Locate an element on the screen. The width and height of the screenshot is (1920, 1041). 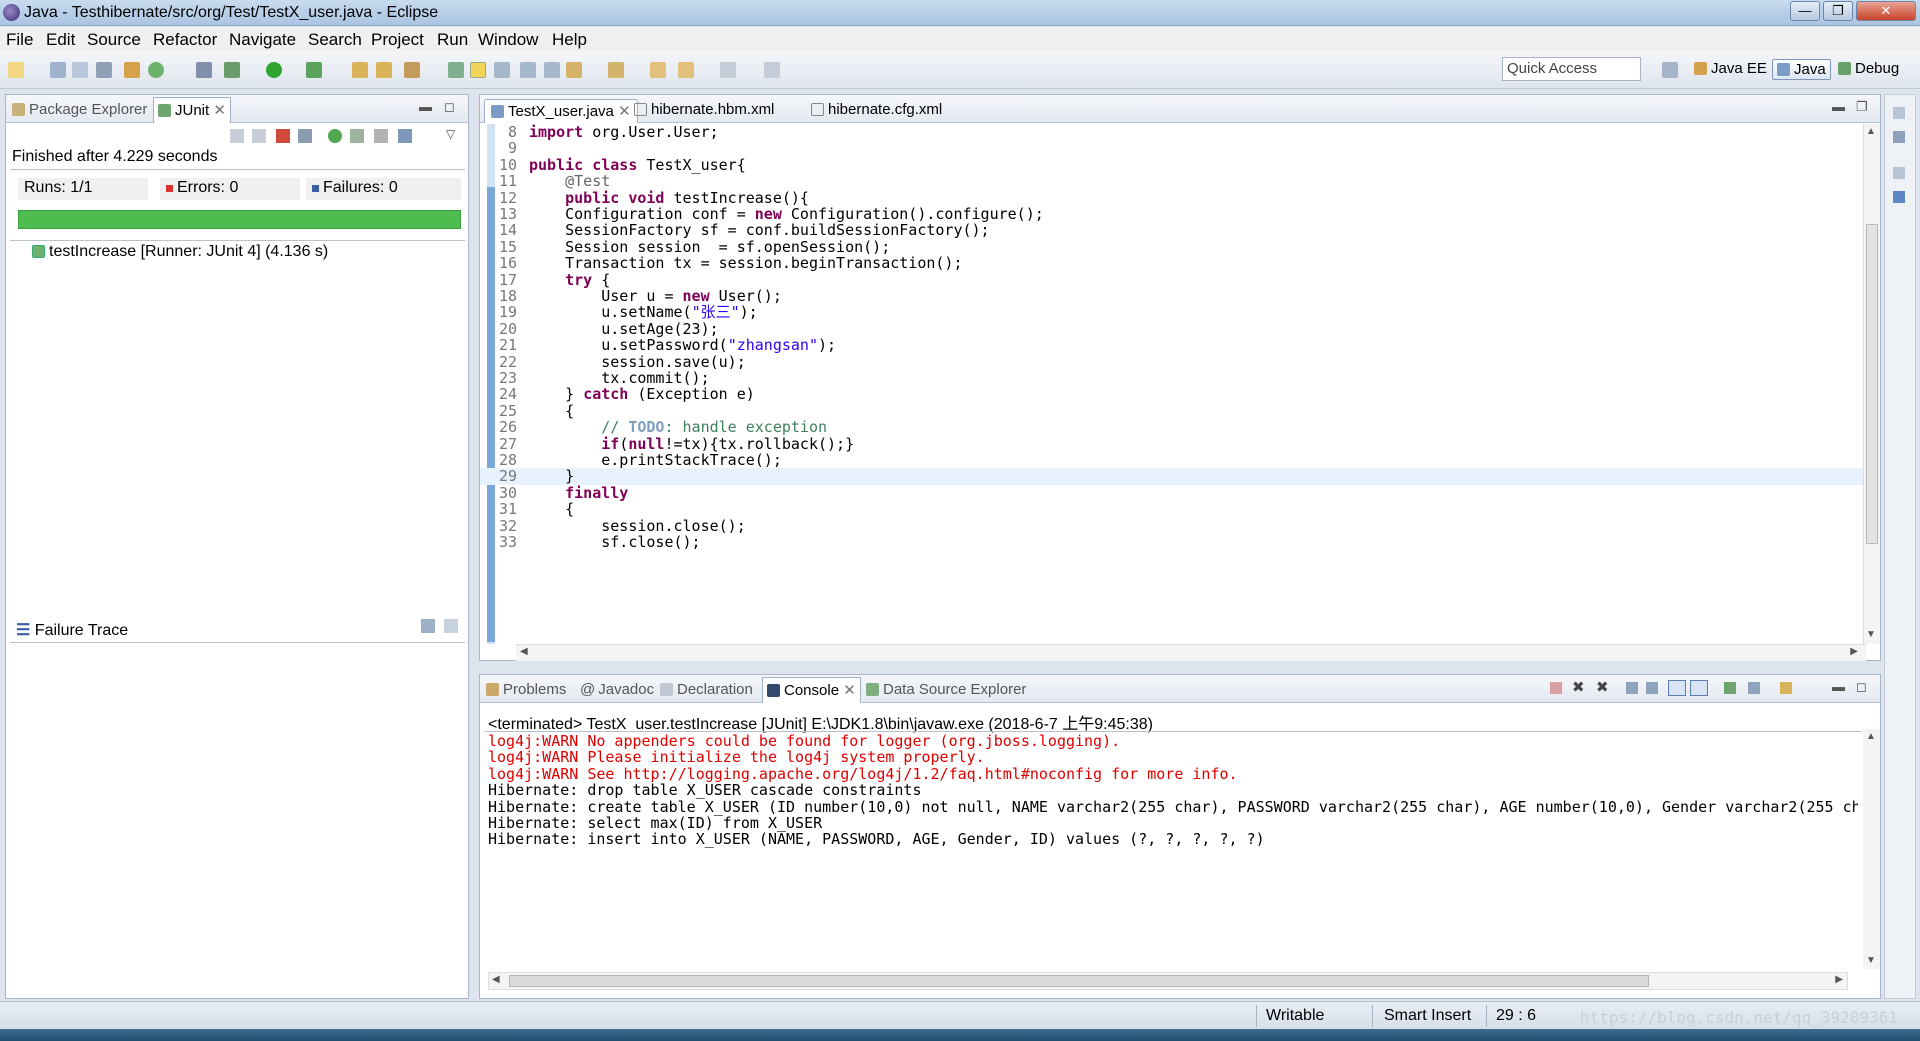
open-perspective-icon is located at coordinates (1670, 70).